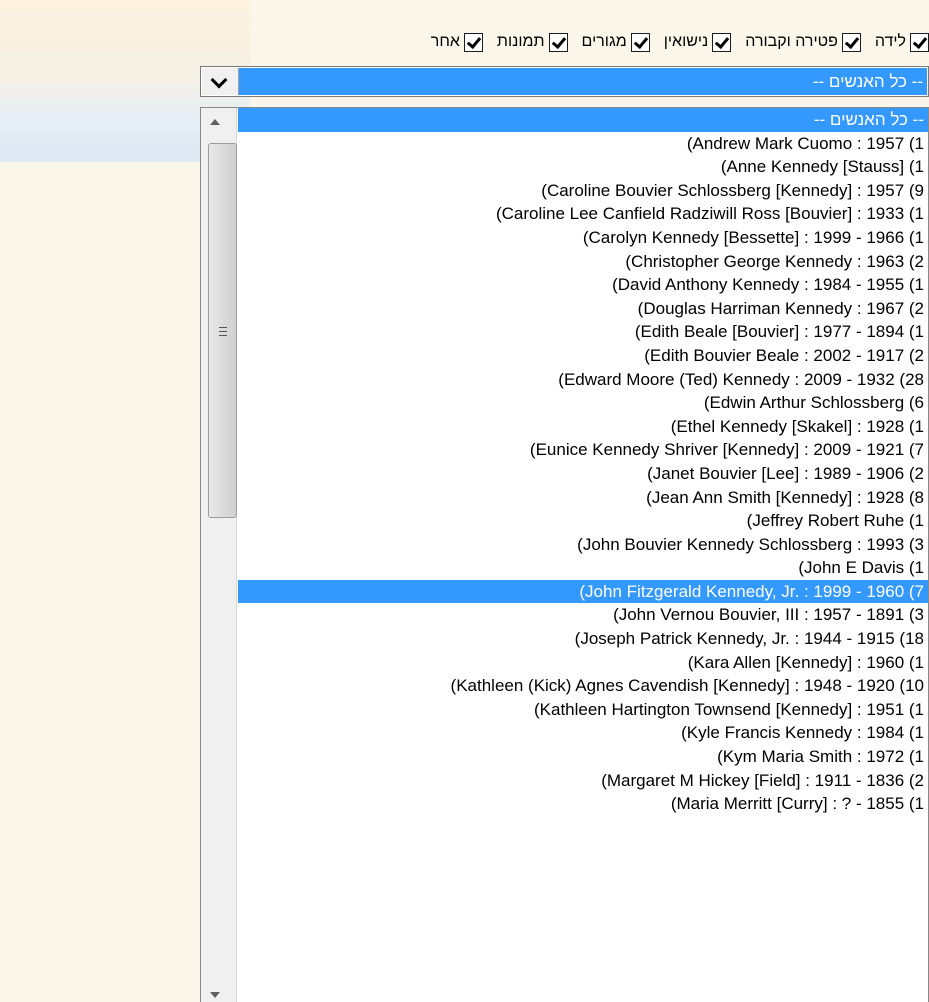  I want to click on vertical-scrollbar, so click(219, 555).